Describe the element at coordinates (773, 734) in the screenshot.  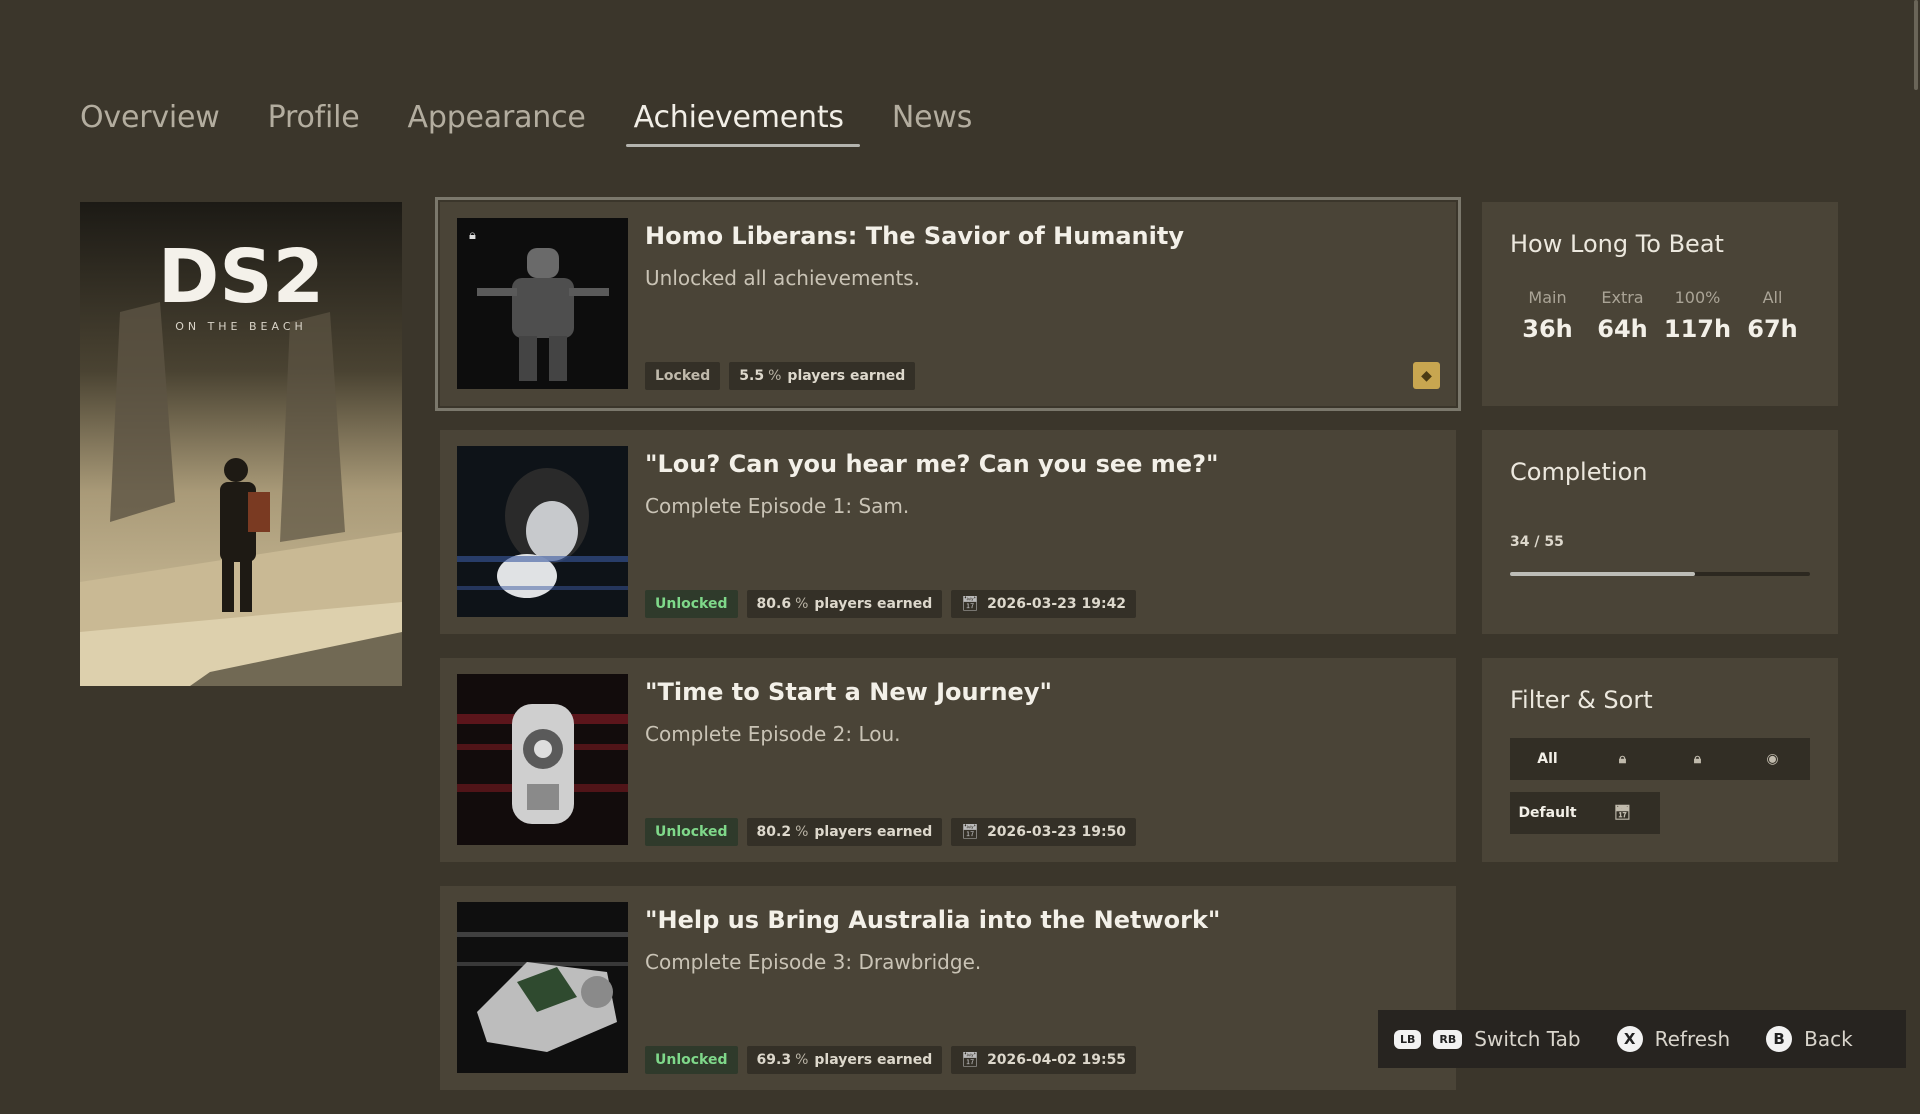
I see `achievement-description: Complete Episode 2: Lou.` at that location.